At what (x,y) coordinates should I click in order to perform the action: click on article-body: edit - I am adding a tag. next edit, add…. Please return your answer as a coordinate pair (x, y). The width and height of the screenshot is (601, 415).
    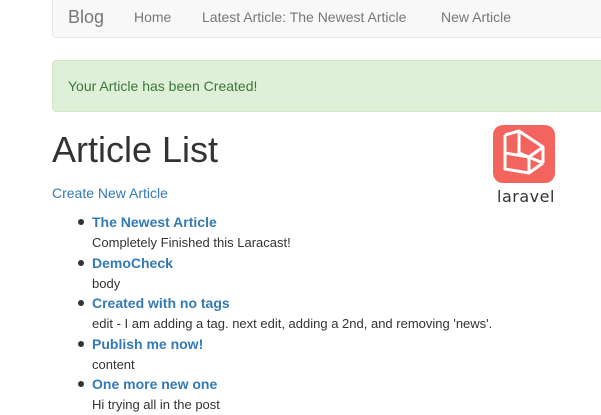
    Looking at the image, I should click on (292, 323).